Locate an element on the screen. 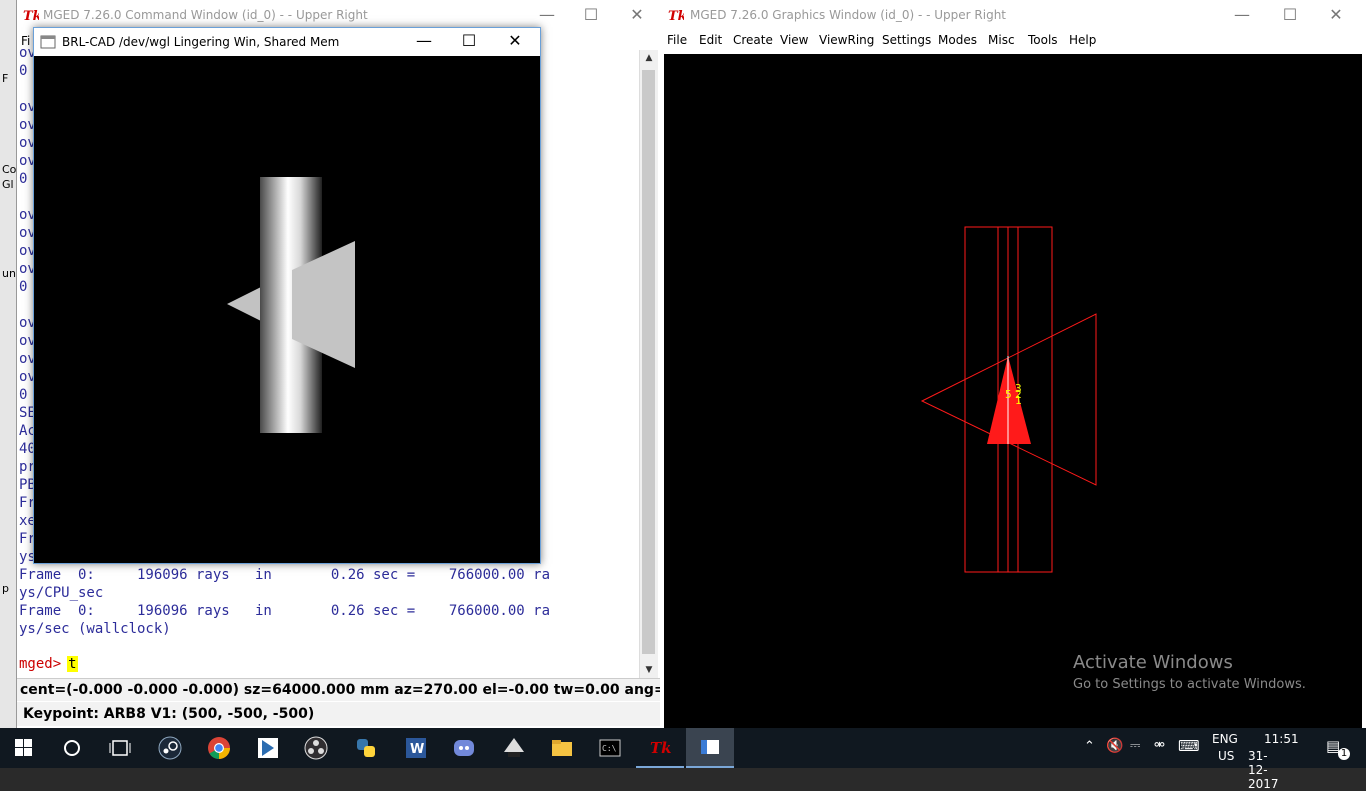 The height and width of the screenshot is (791, 1366). command-prompt: mged> t is located at coordinates (48, 664).